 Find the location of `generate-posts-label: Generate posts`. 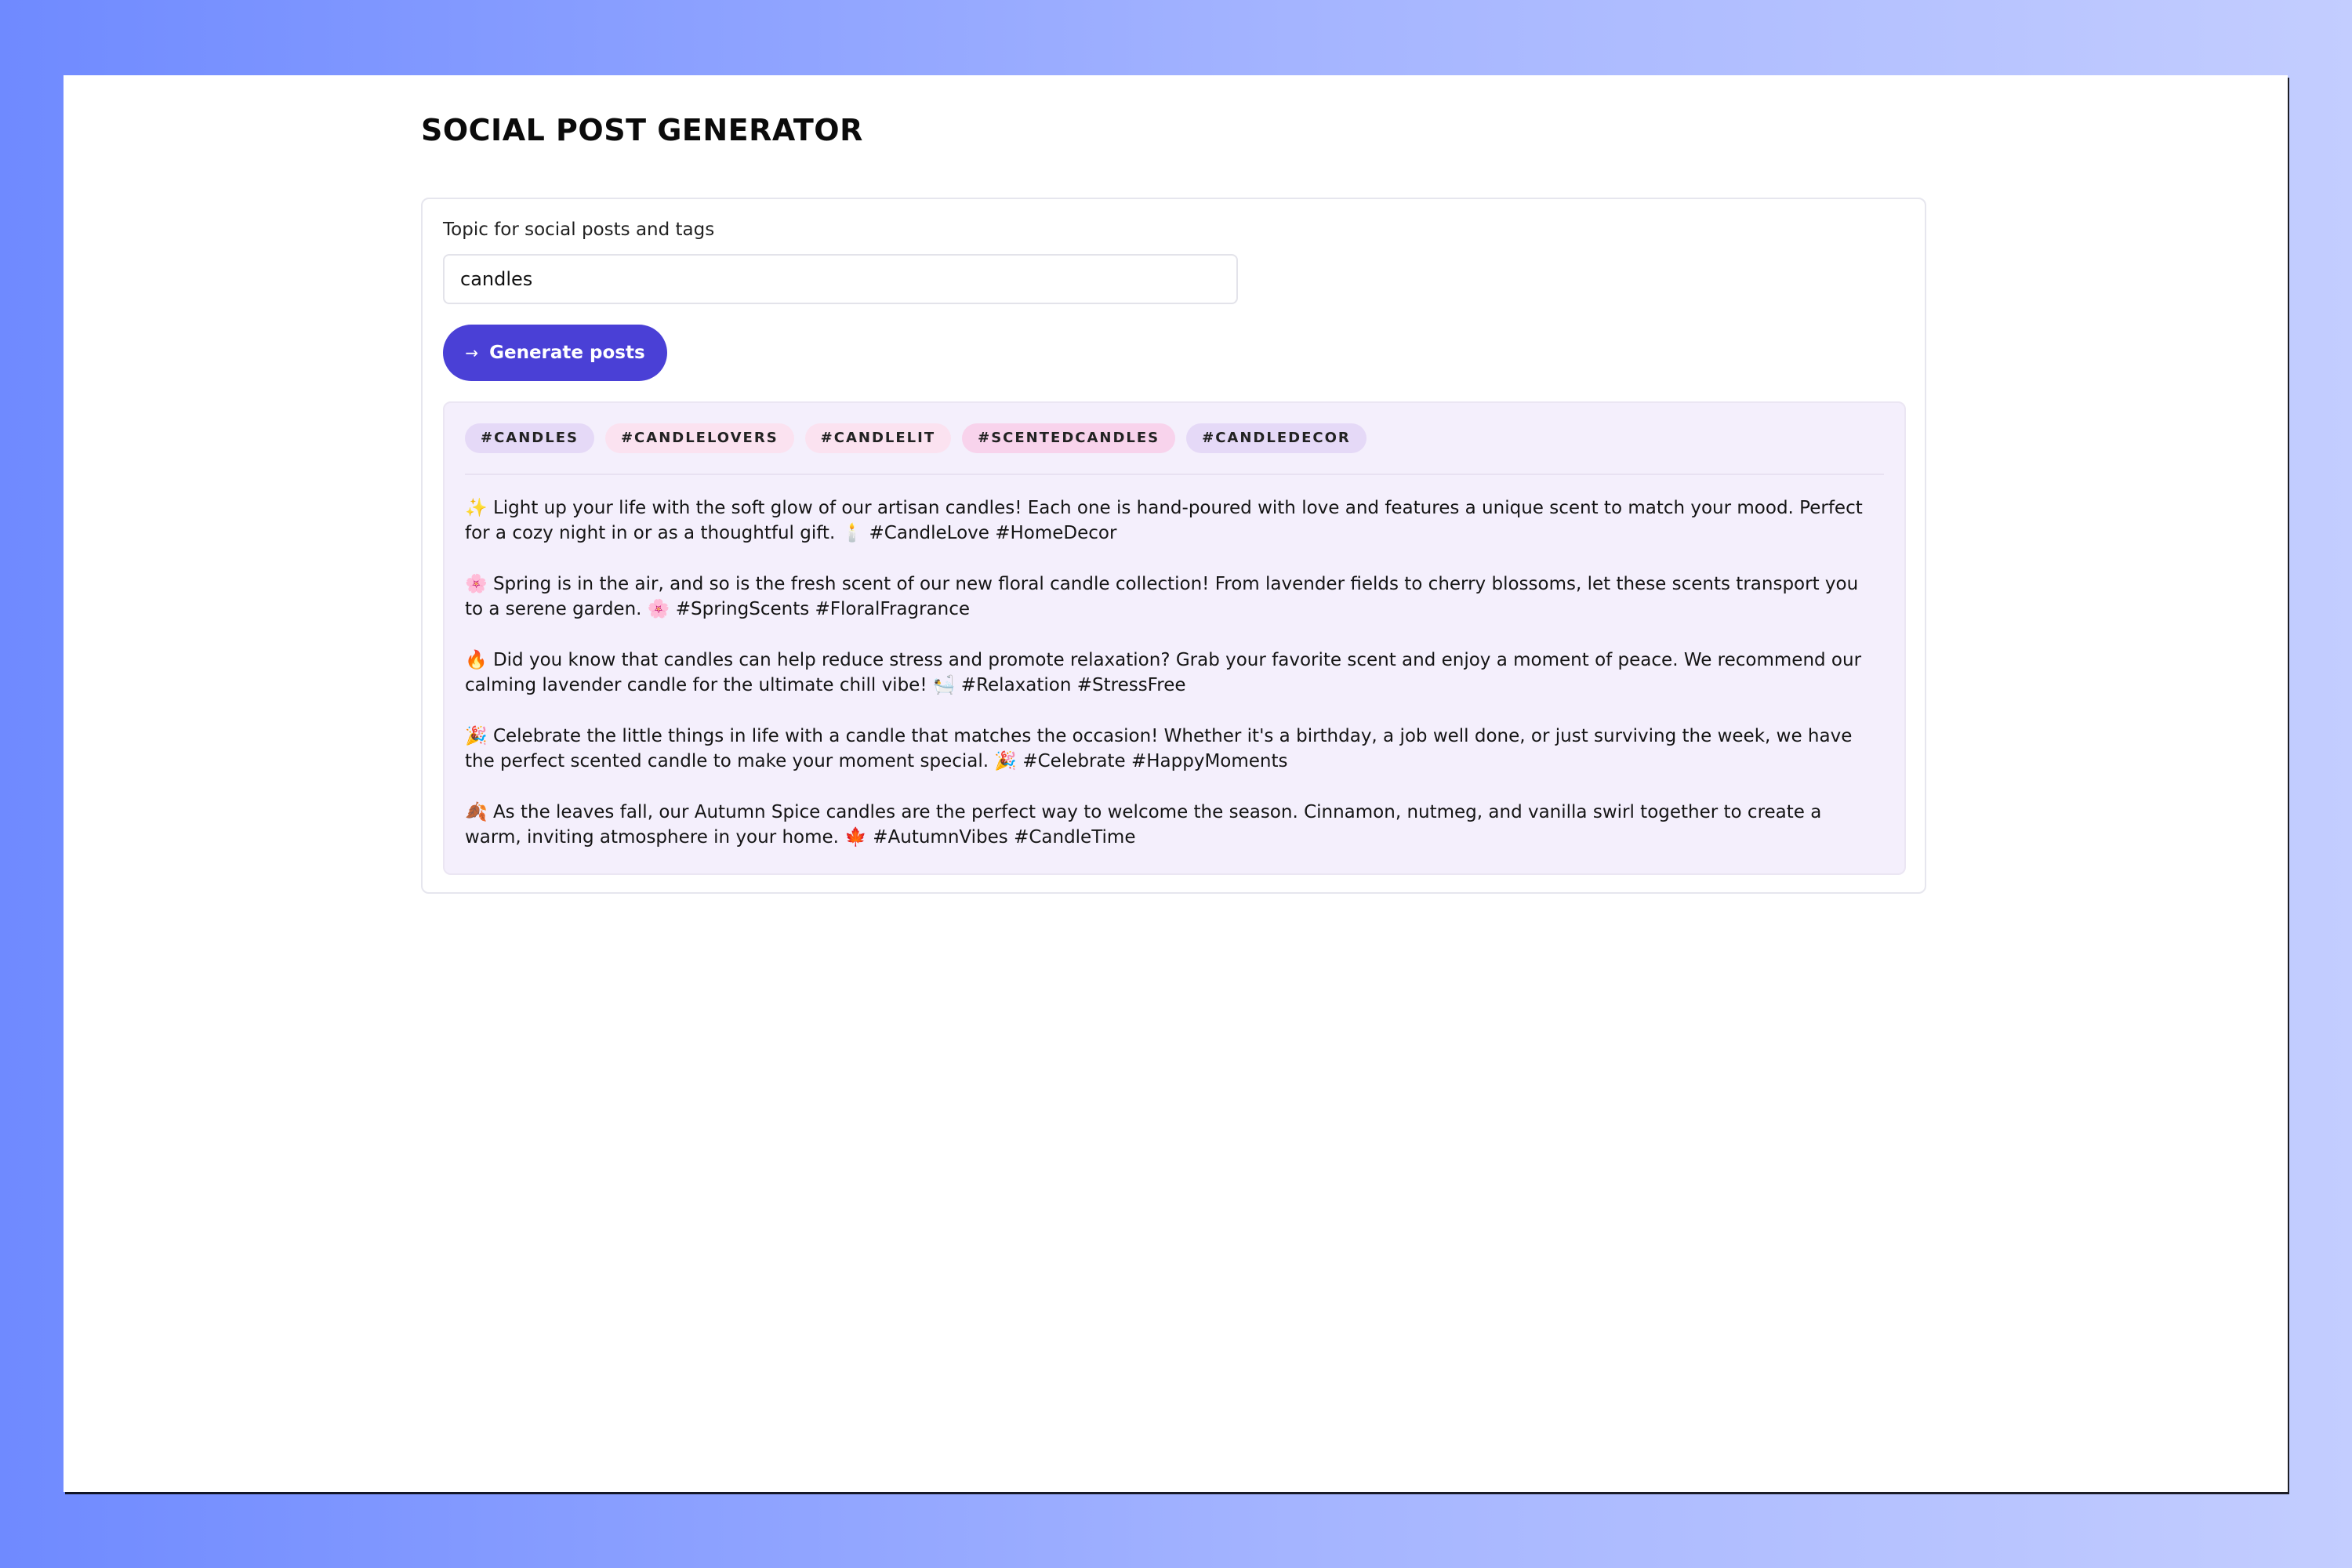

generate-posts-label: Generate posts is located at coordinates (567, 353).